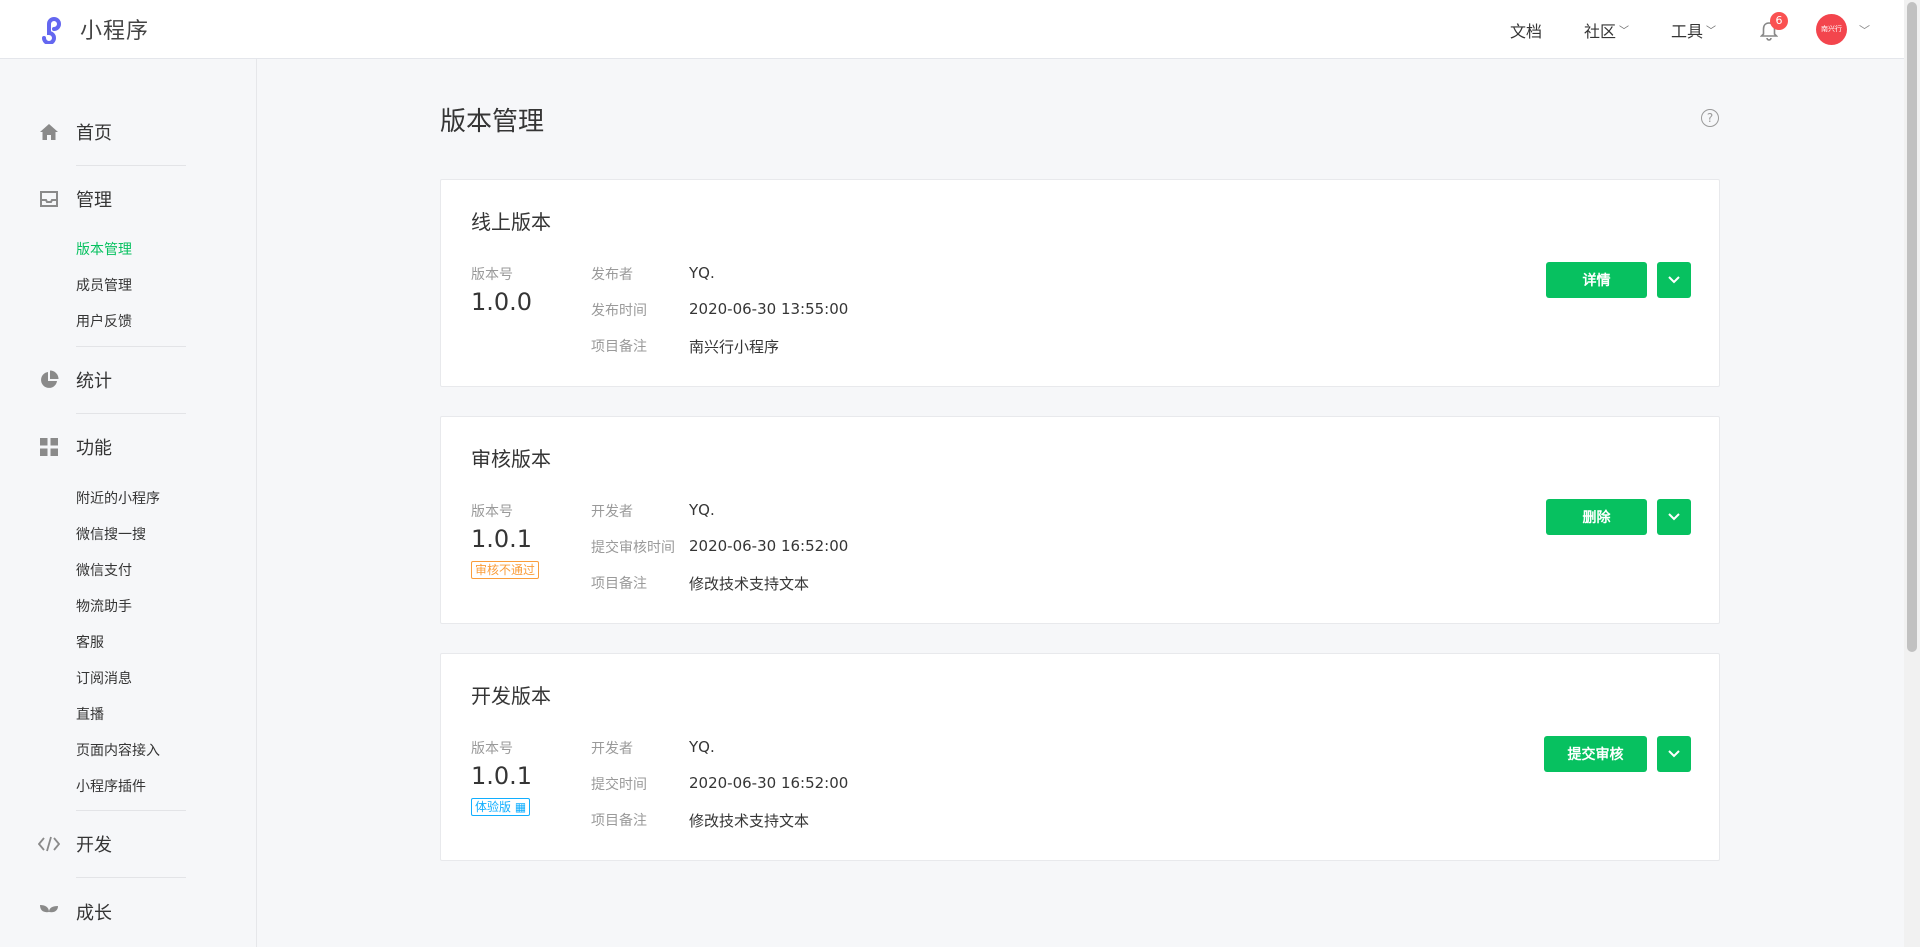 Image resolution: width=1920 pixels, height=947 pixels. Describe the element at coordinates (719, 547) in the screenshot. I see `info-row: 提交审核时间 2020-06-30 16:52:00` at that location.